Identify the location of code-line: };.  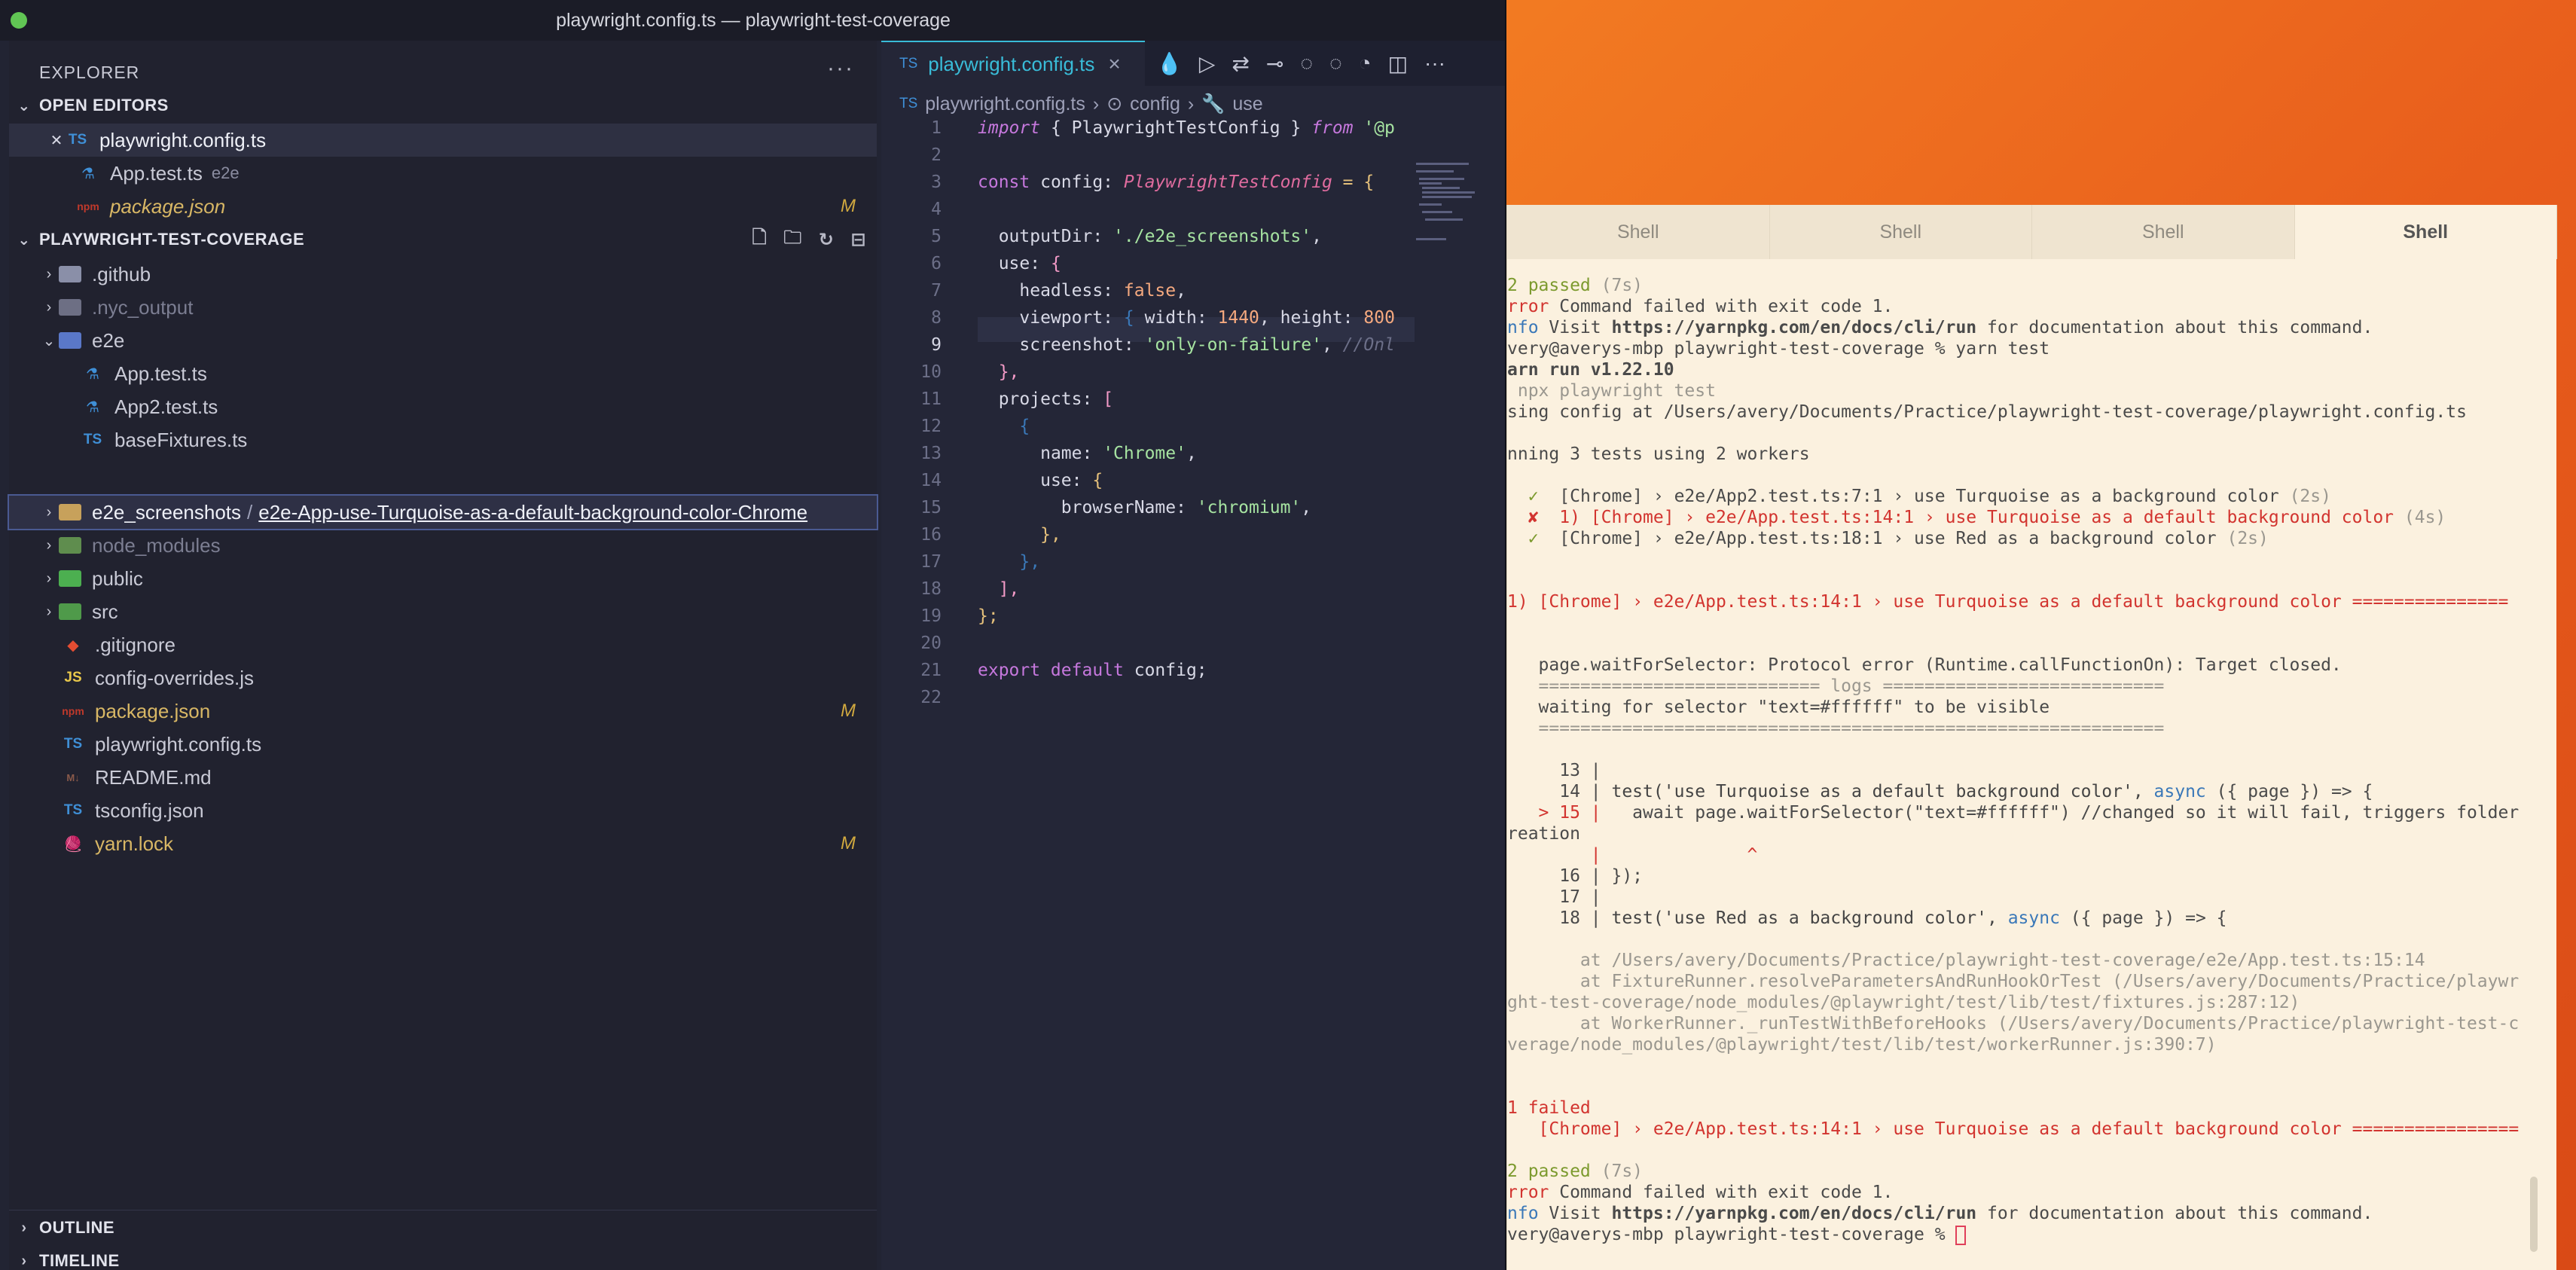
(989, 616).